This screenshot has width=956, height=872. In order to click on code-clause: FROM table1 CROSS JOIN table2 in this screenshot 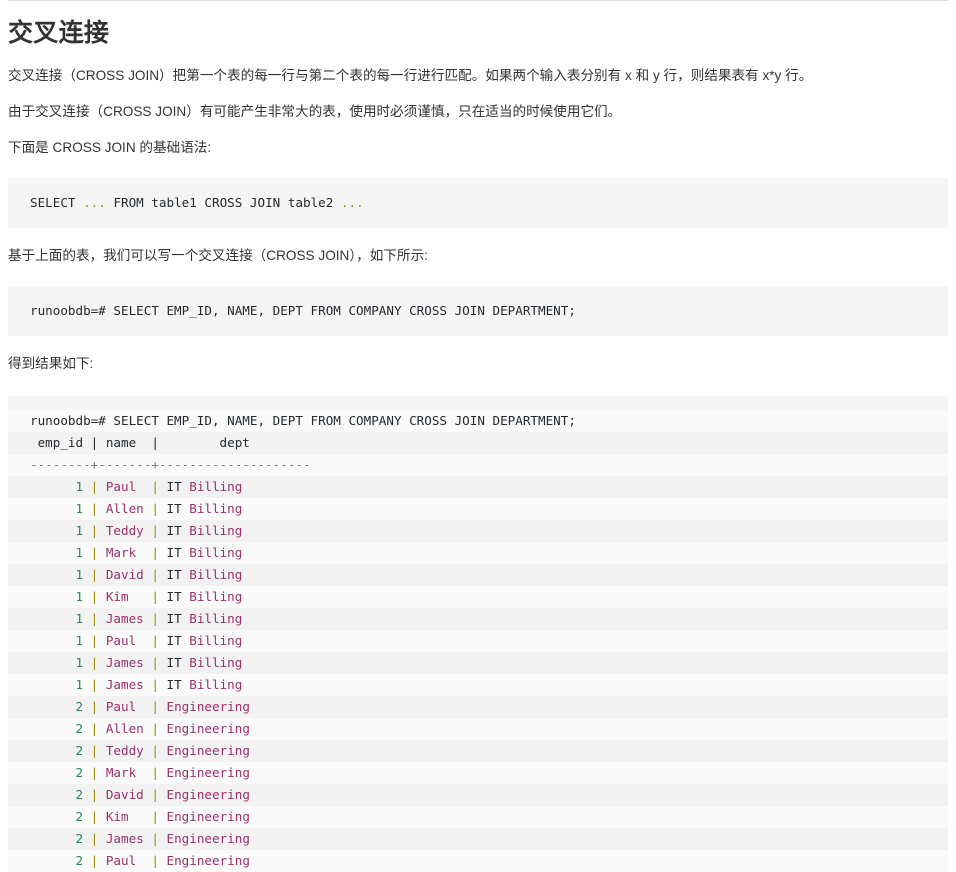, I will do `click(223, 202)`.